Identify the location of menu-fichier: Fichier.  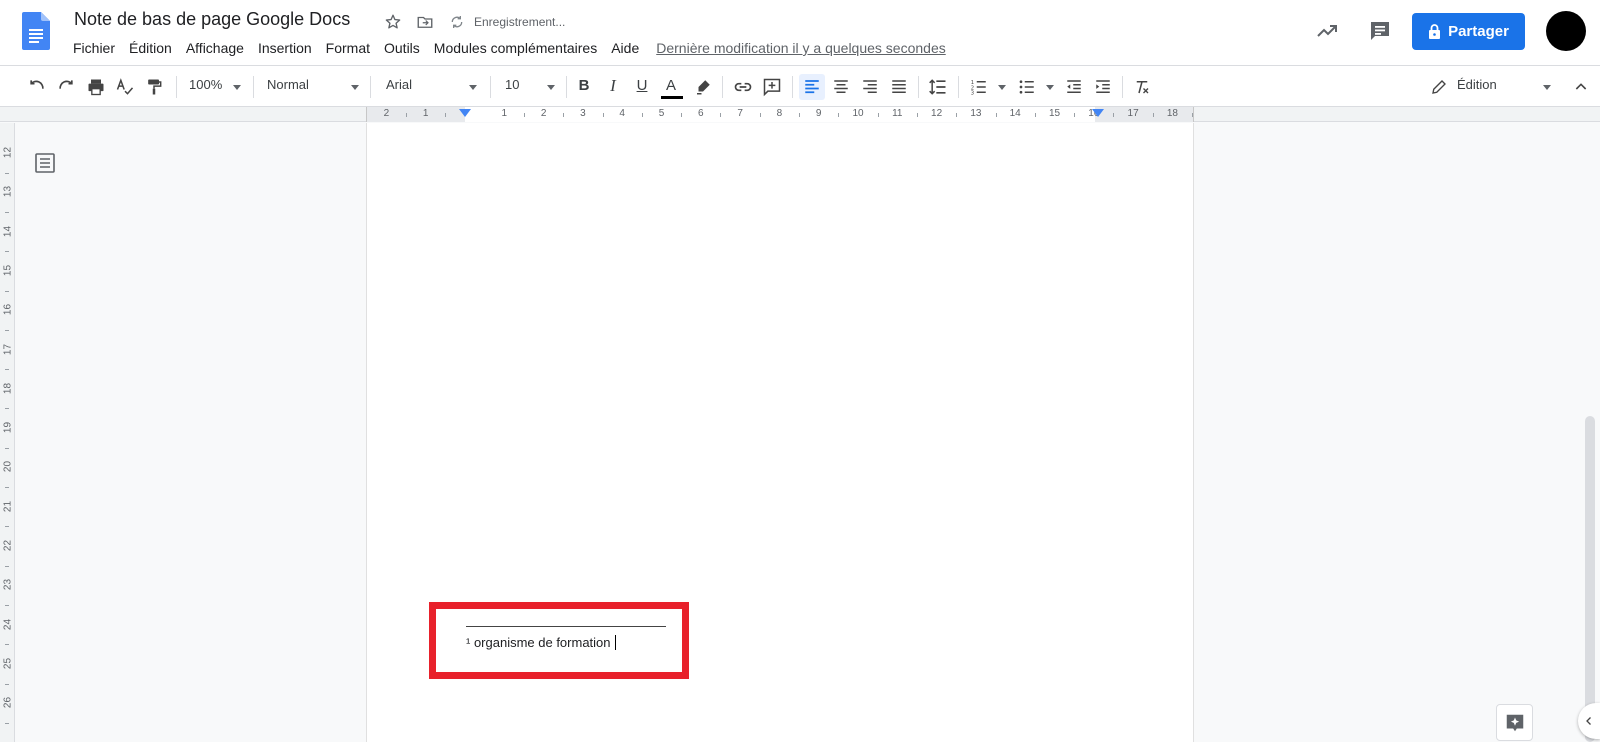
(94, 48).